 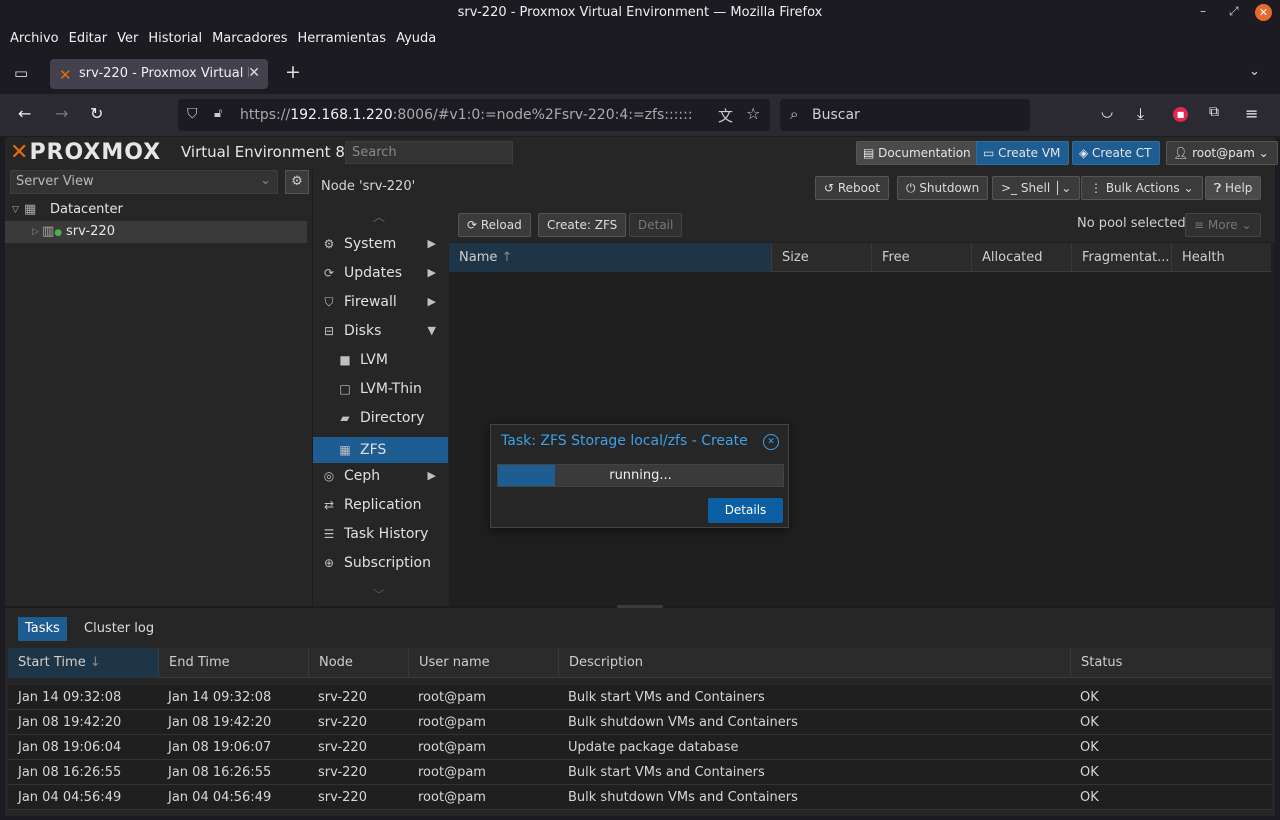 I want to click on tab-overview-icon: ▭, so click(x=21, y=73).